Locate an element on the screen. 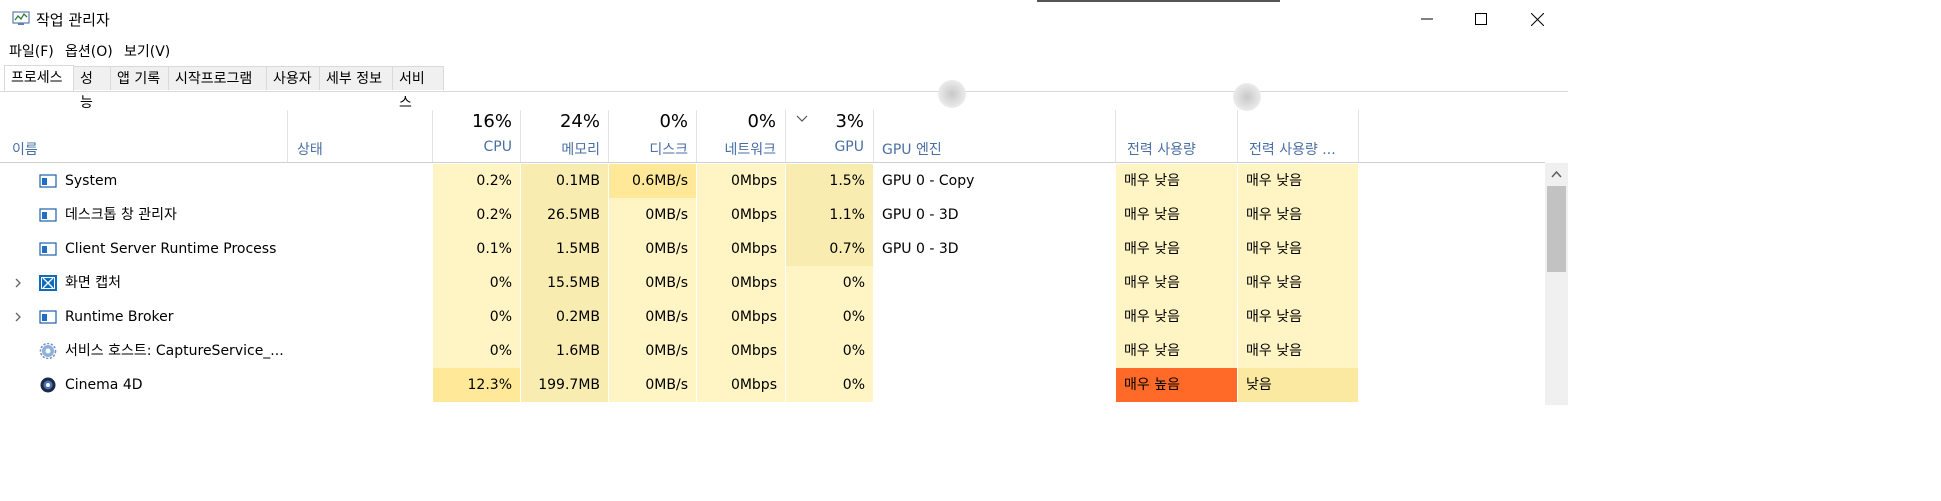 The image size is (1941, 501). cinema4d-icon is located at coordinates (48, 385).